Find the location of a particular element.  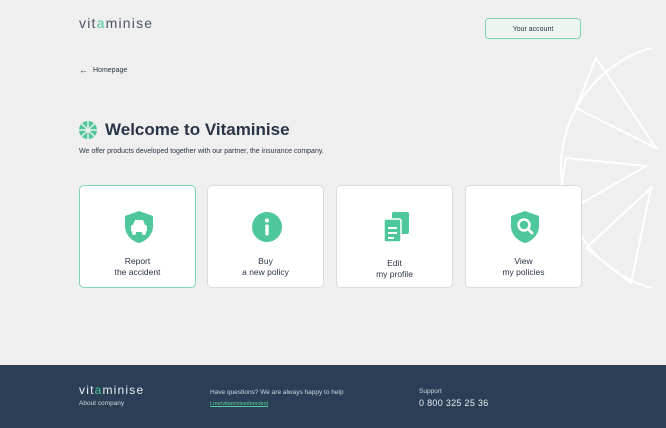

about-company-link: About company is located at coordinates (101, 403).